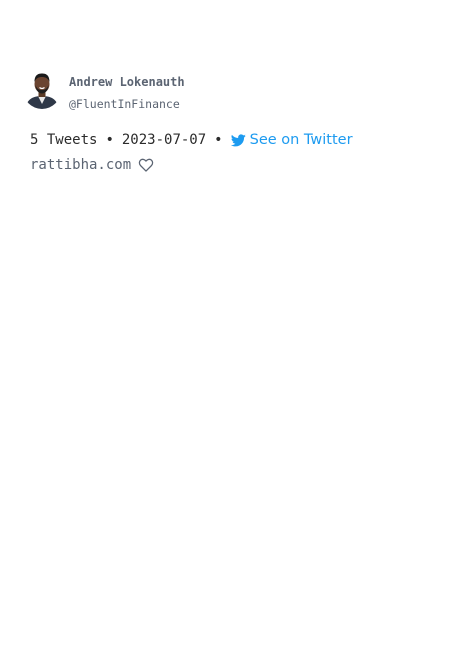 The height and width of the screenshot is (670, 474). Describe the element at coordinates (146, 165) in the screenshot. I see `heart-icon` at that location.